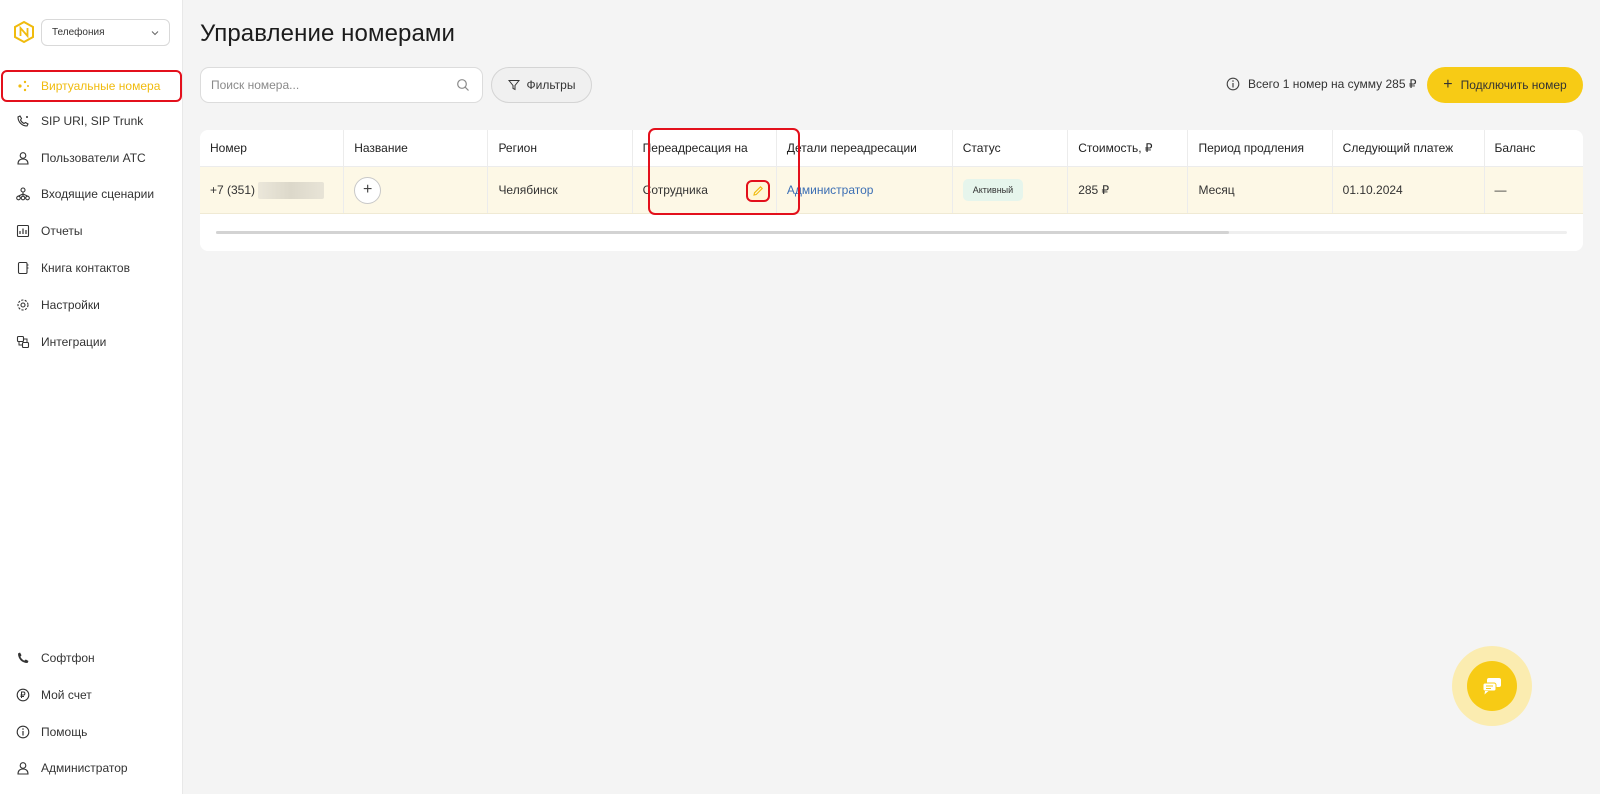  Describe the element at coordinates (1534, 190) in the screenshot. I see `balance-cell: —` at that location.